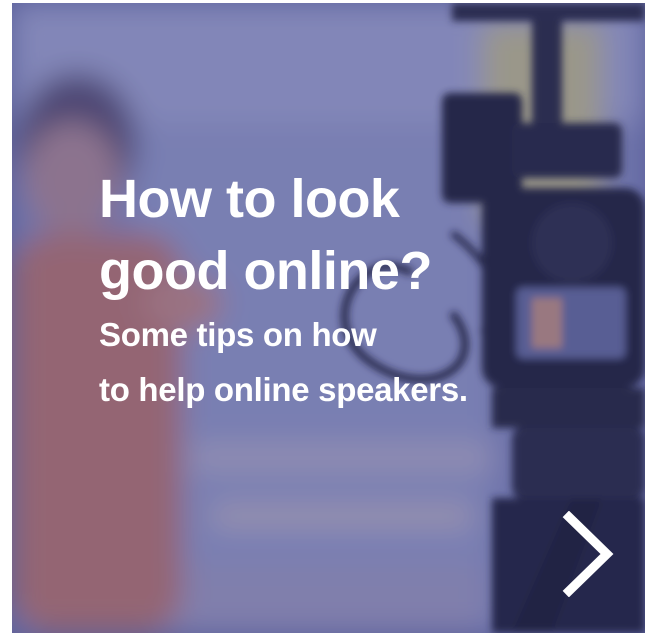 Image resolution: width=649 pixels, height=637 pixels. I want to click on headline-line-2: good online?, so click(265, 271).